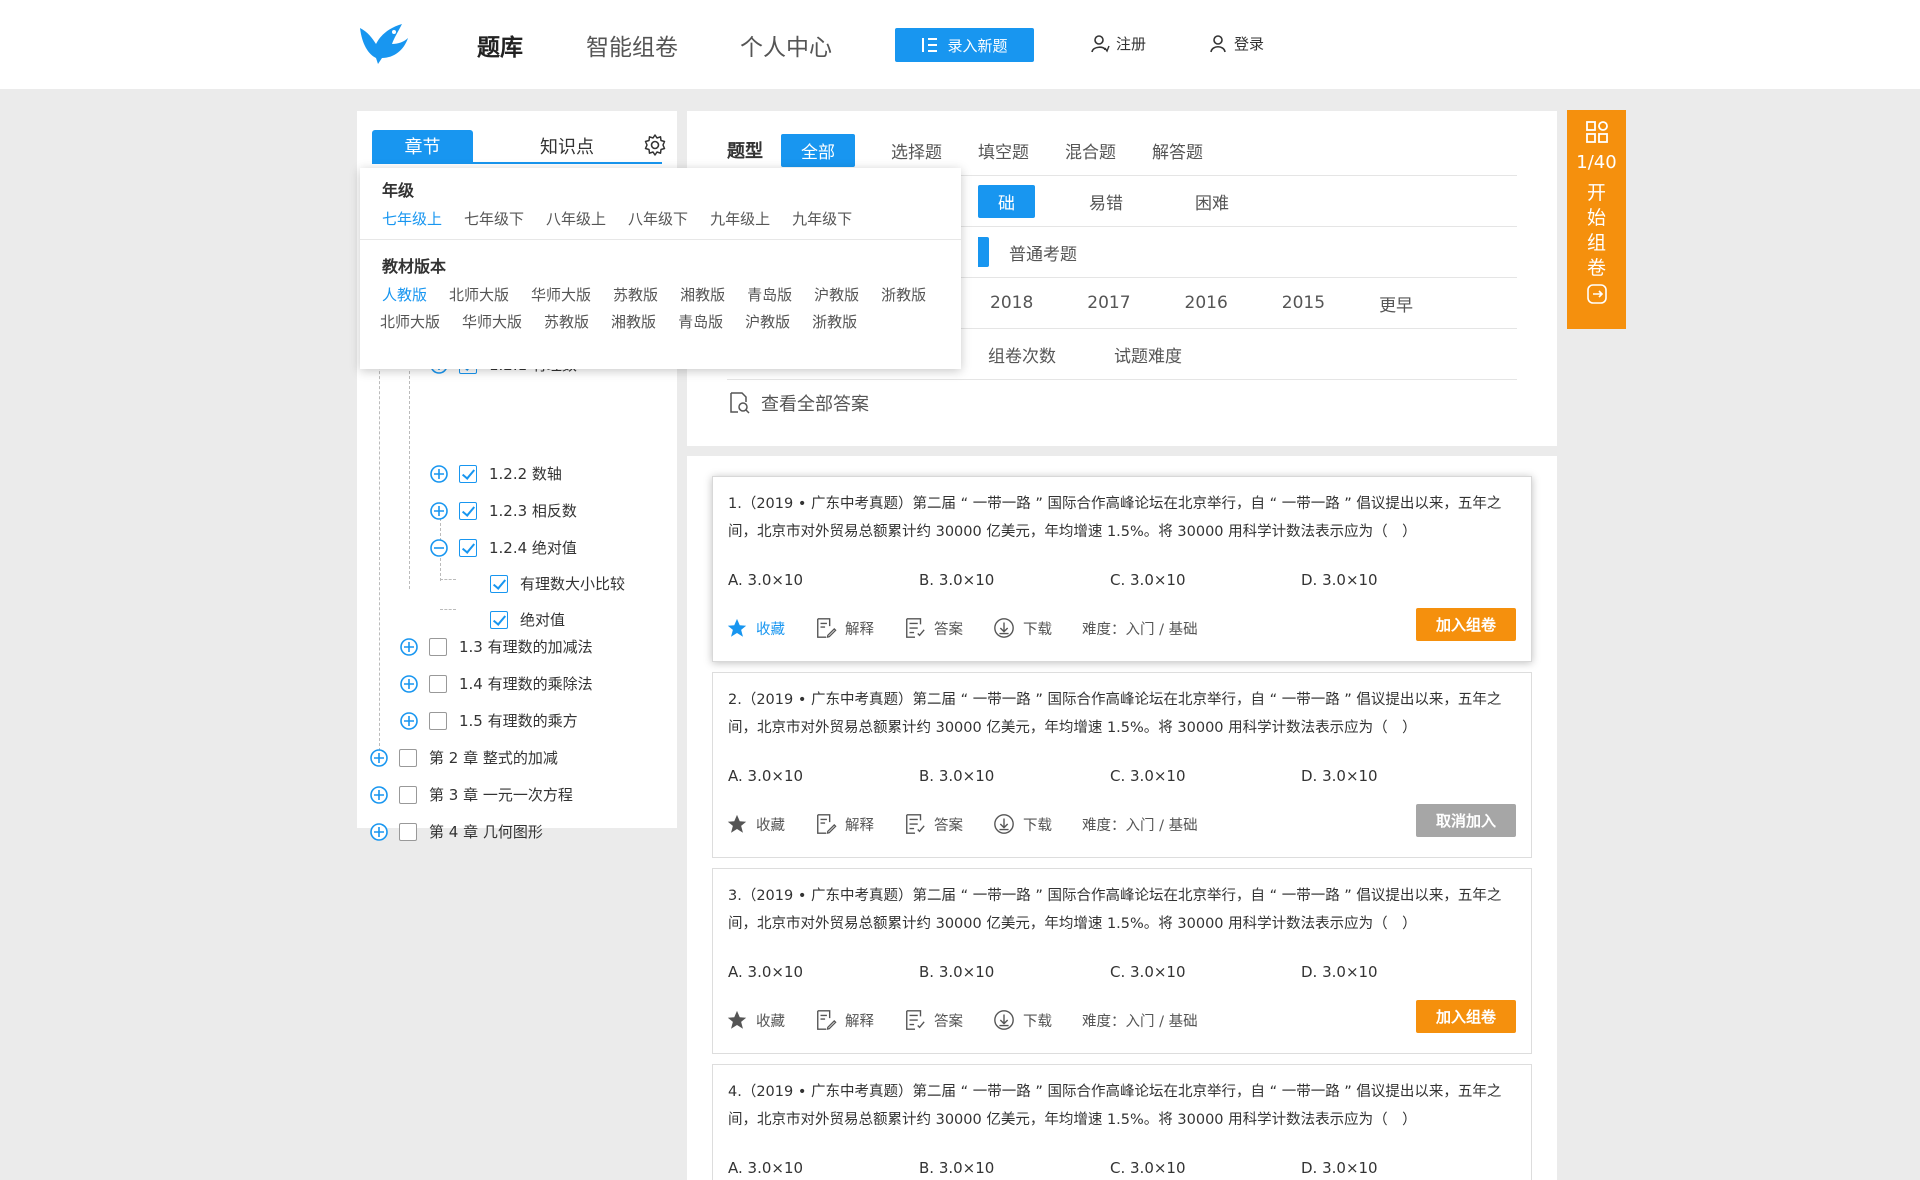 The height and width of the screenshot is (1180, 1920). I want to click on tree-node-ch4: 第 4 章 几何图形, so click(456, 831).